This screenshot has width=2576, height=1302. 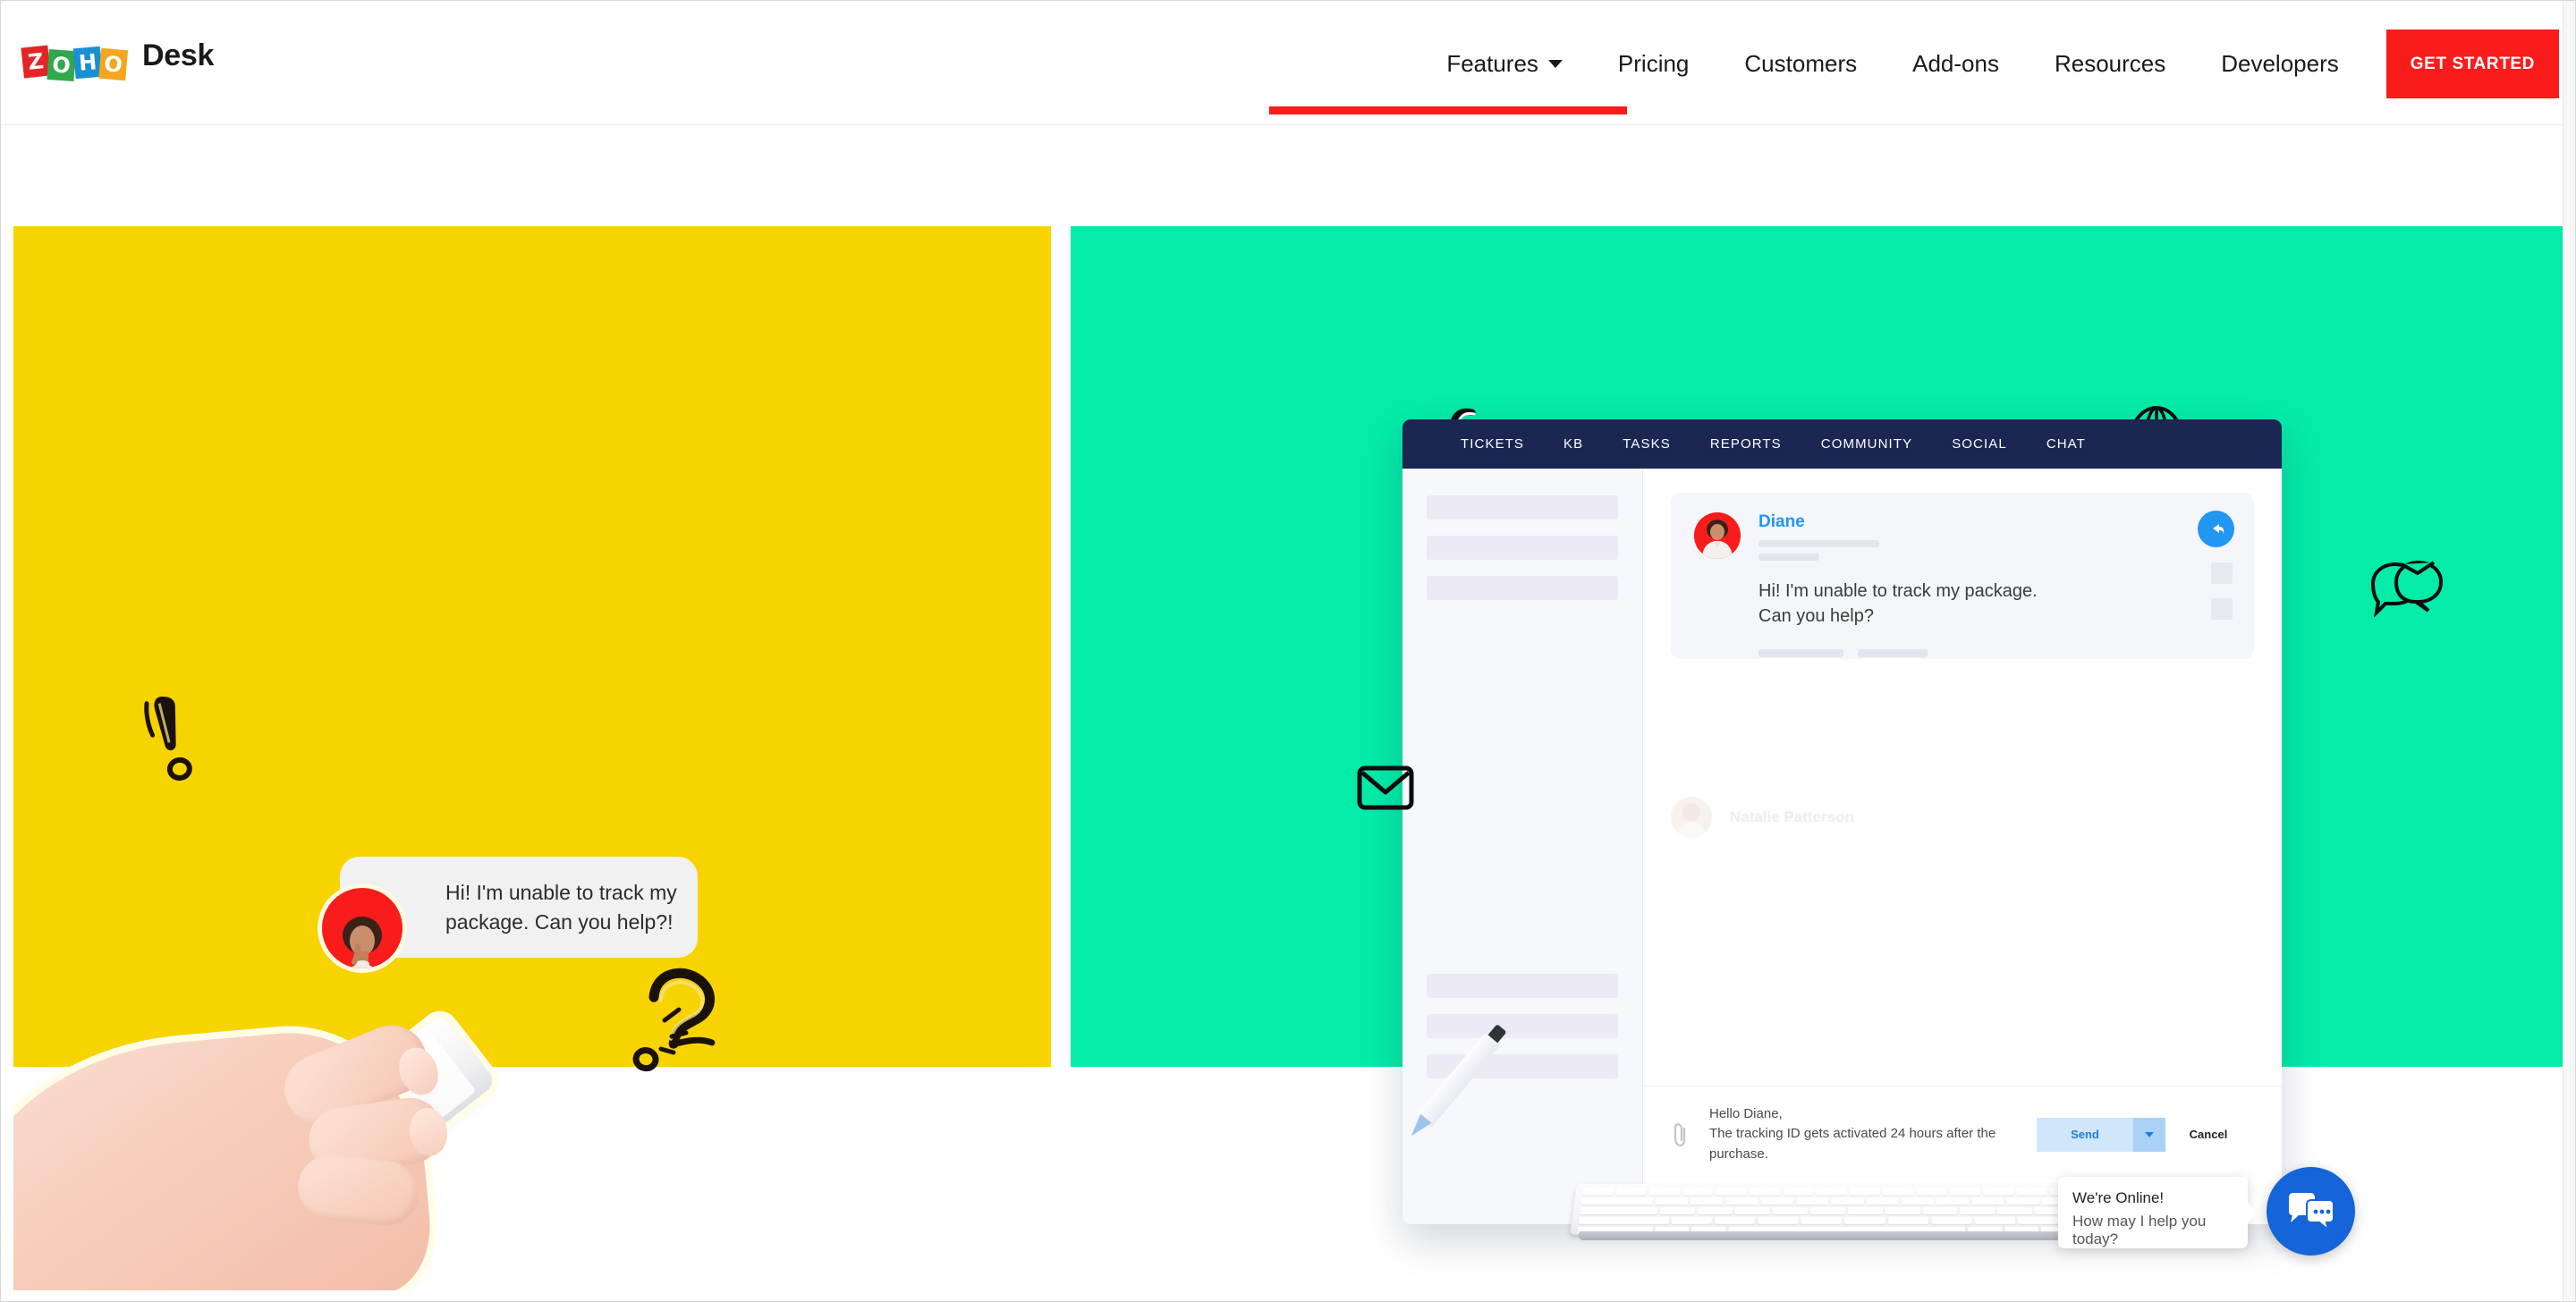 I want to click on app-tab-chat: CHAT, so click(x=2066, y=444).